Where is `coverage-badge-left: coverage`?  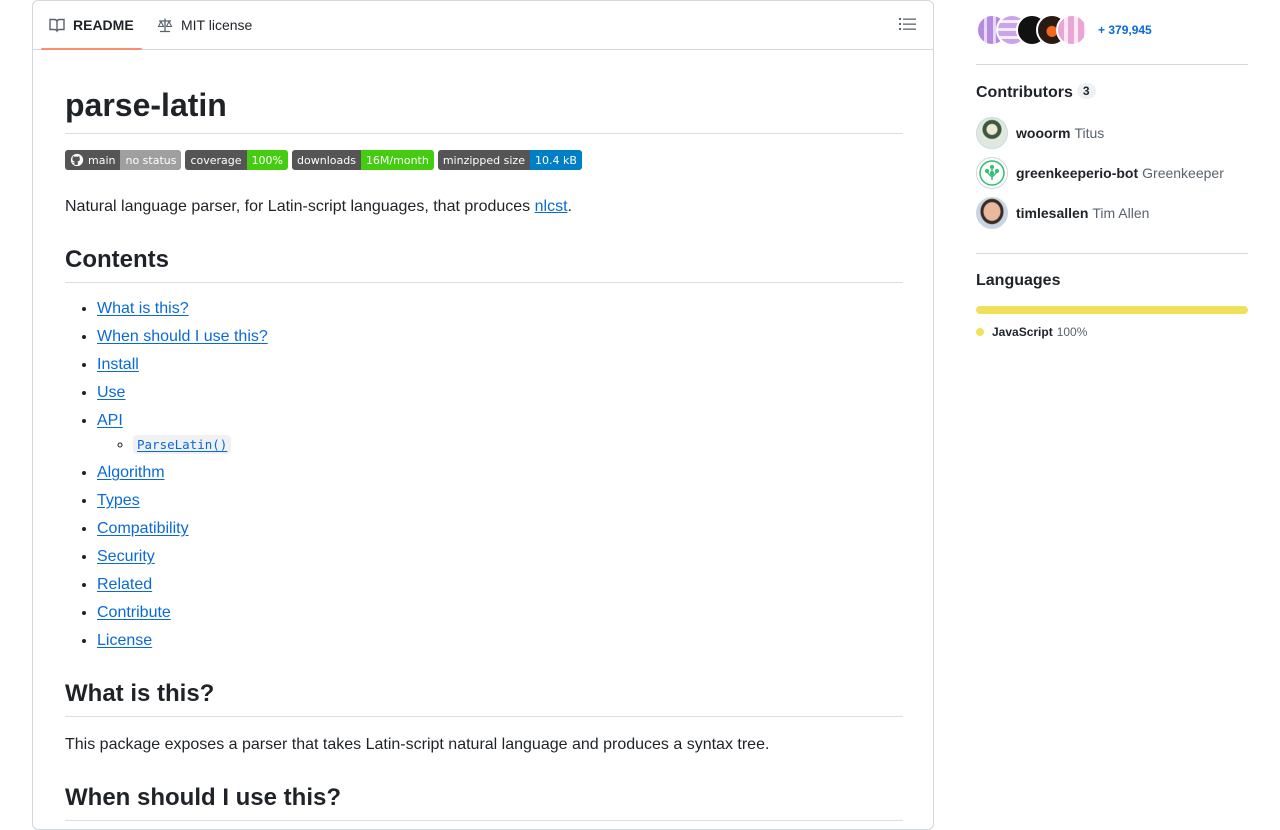
coverage-badge-left: coverage is located at coordinates (216, 160).